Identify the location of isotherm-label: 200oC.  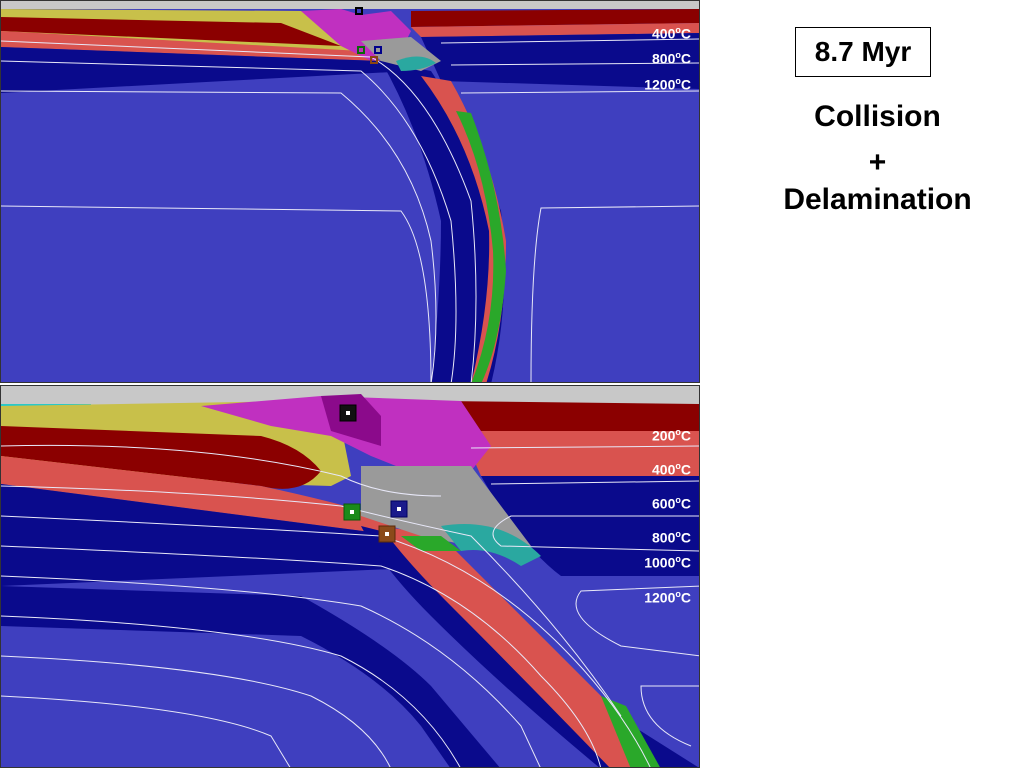
(671, 435).